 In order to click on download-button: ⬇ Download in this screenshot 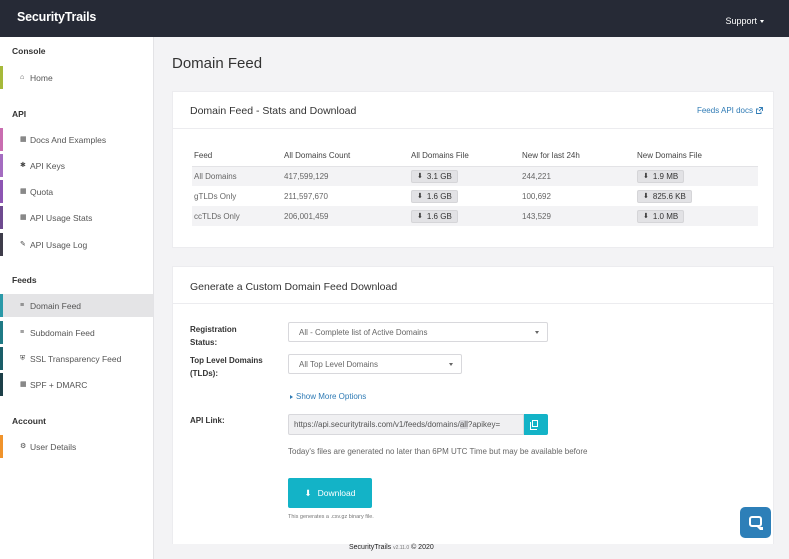, I will do `click(330, 493)`.